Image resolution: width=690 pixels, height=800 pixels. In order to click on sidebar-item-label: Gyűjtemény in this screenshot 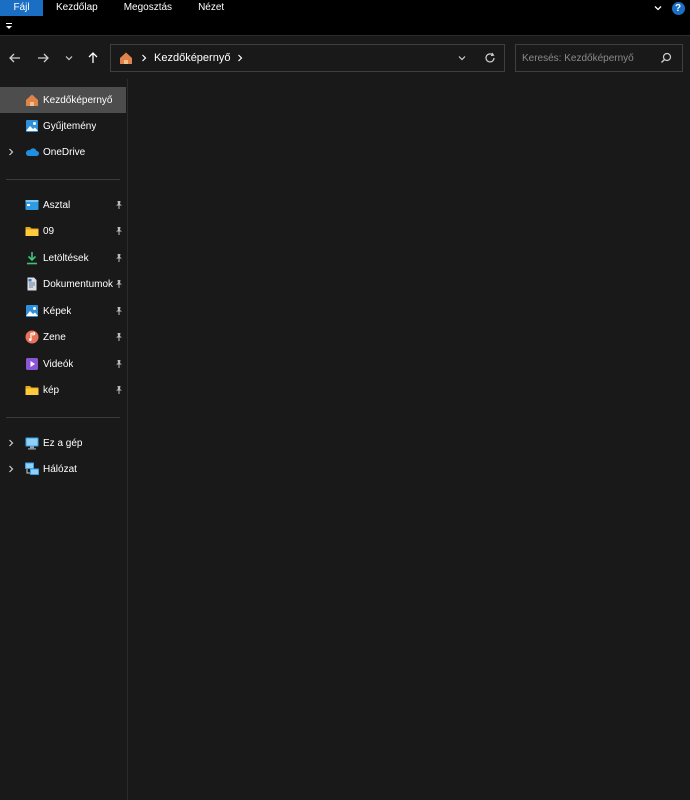, I will do `click(70, 126)`.